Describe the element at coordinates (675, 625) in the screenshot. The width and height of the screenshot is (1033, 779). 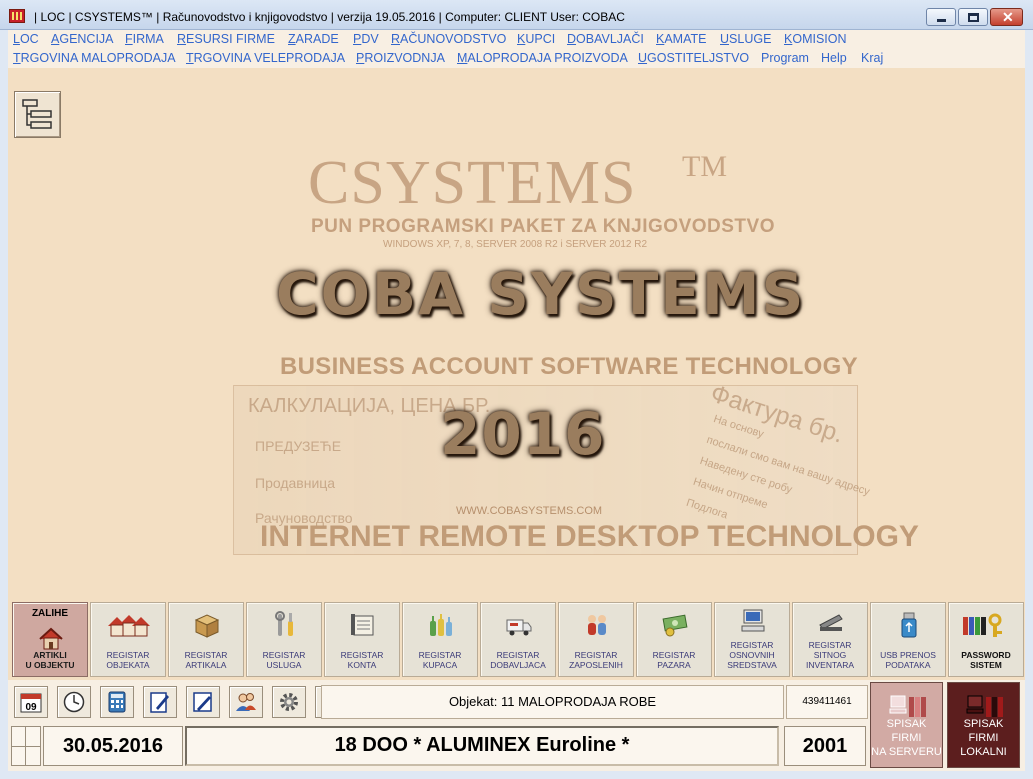
I see `money-icon` at that location.